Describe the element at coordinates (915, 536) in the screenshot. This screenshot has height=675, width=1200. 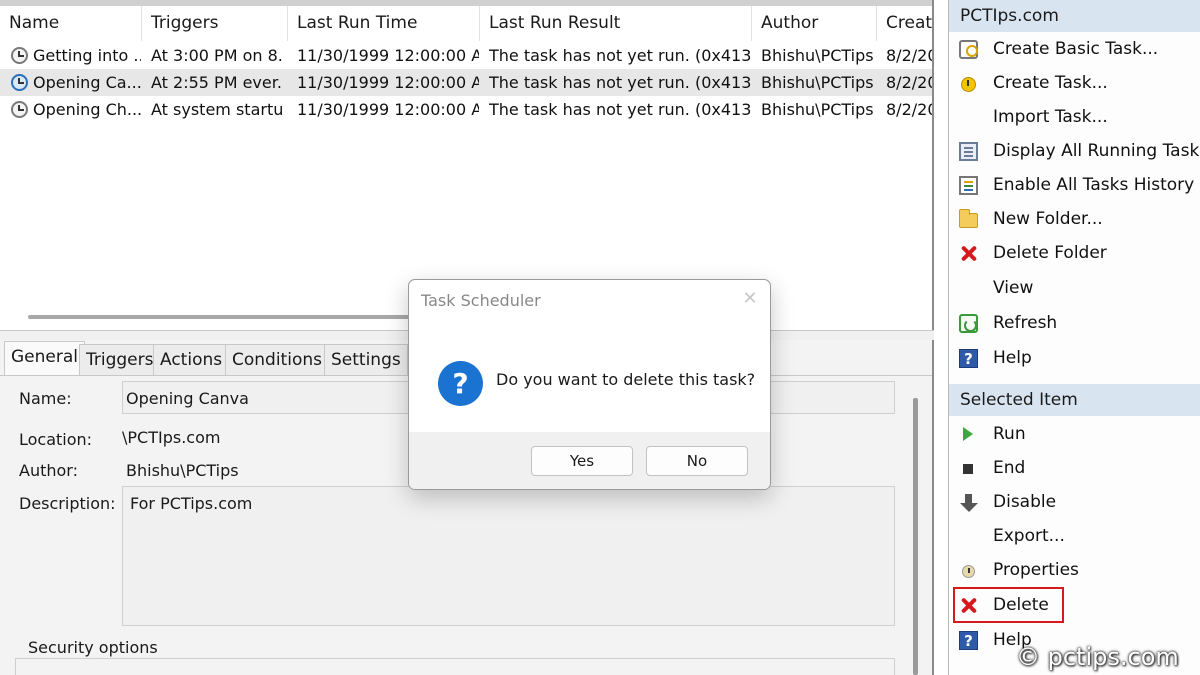
I see `vertical-scrollbar` at that location.